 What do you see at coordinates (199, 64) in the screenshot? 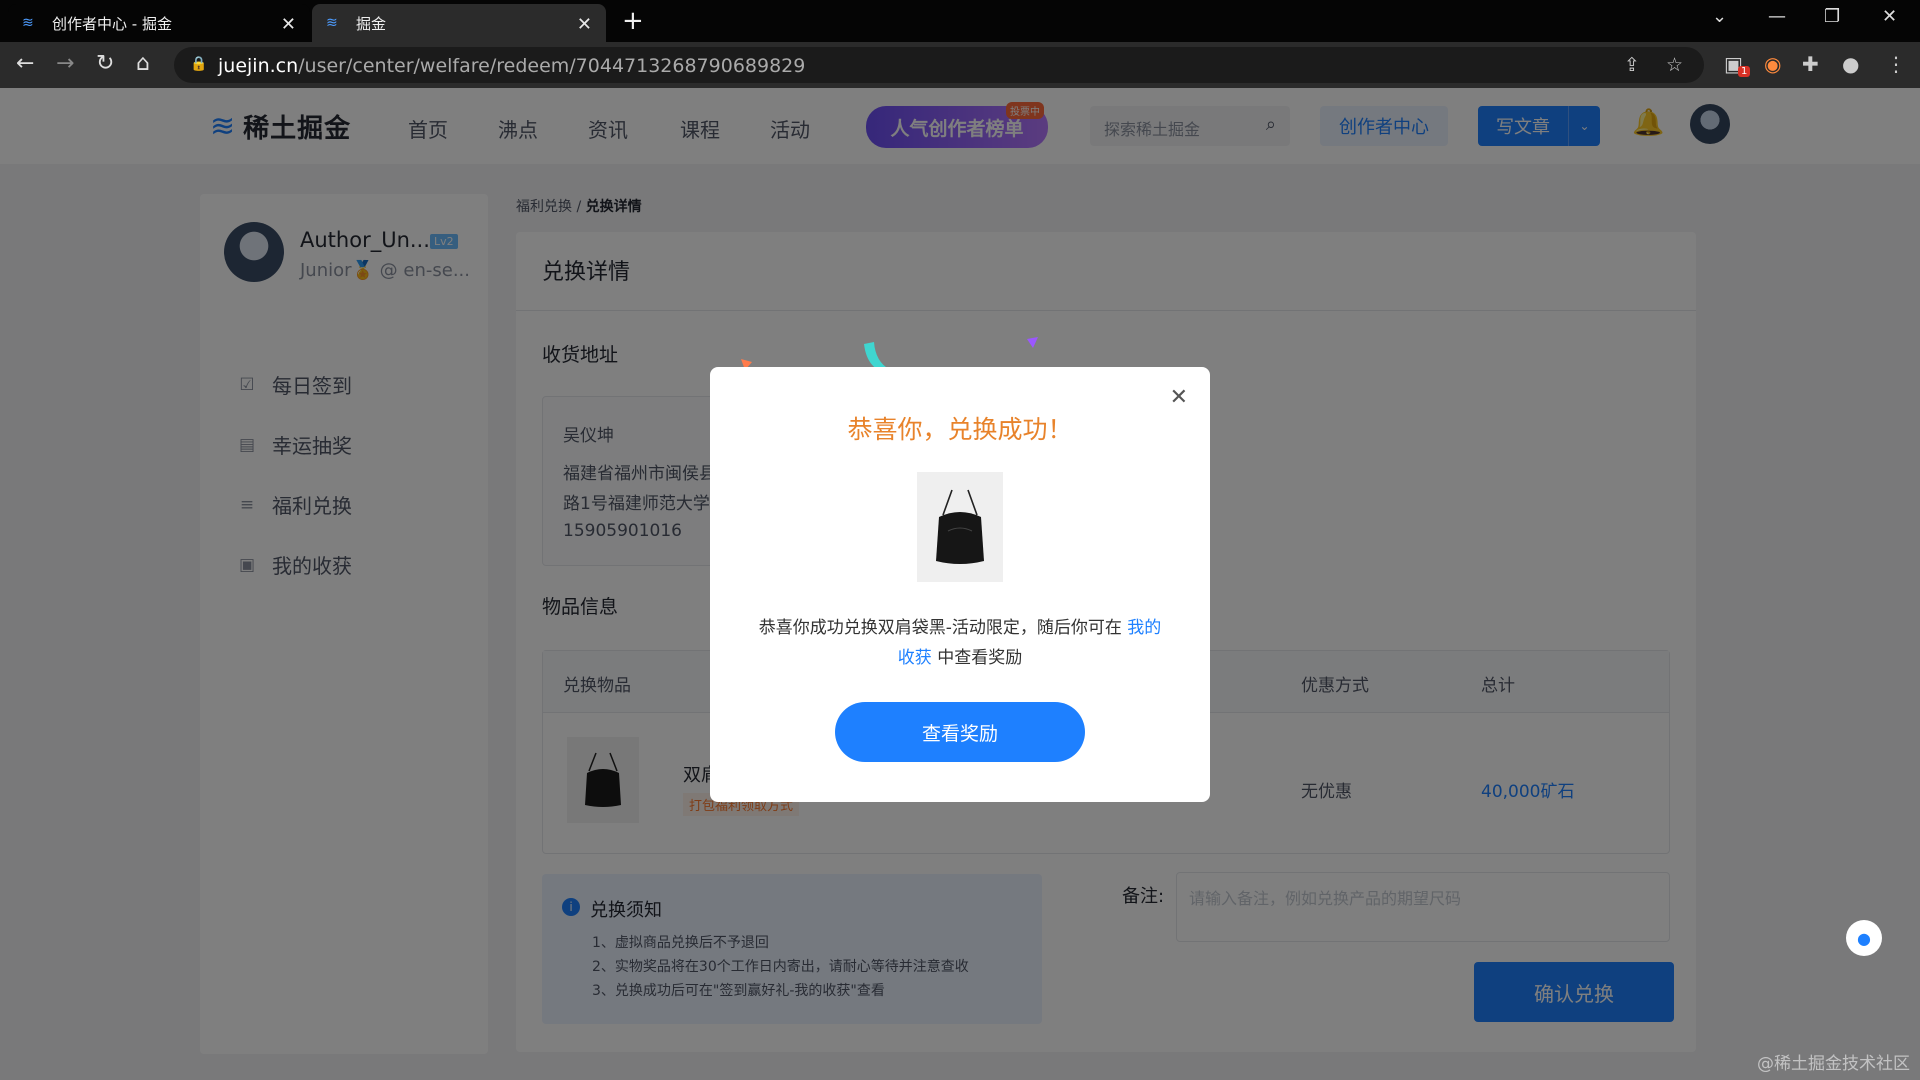
I see `lock-icon: 🔒` at bounding box center [199, 64].